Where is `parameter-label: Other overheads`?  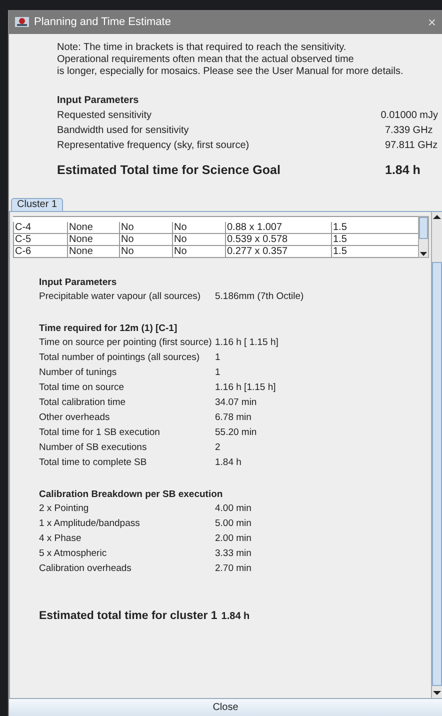
parameter-label: Other overheads is located at coordinates (75, 418).